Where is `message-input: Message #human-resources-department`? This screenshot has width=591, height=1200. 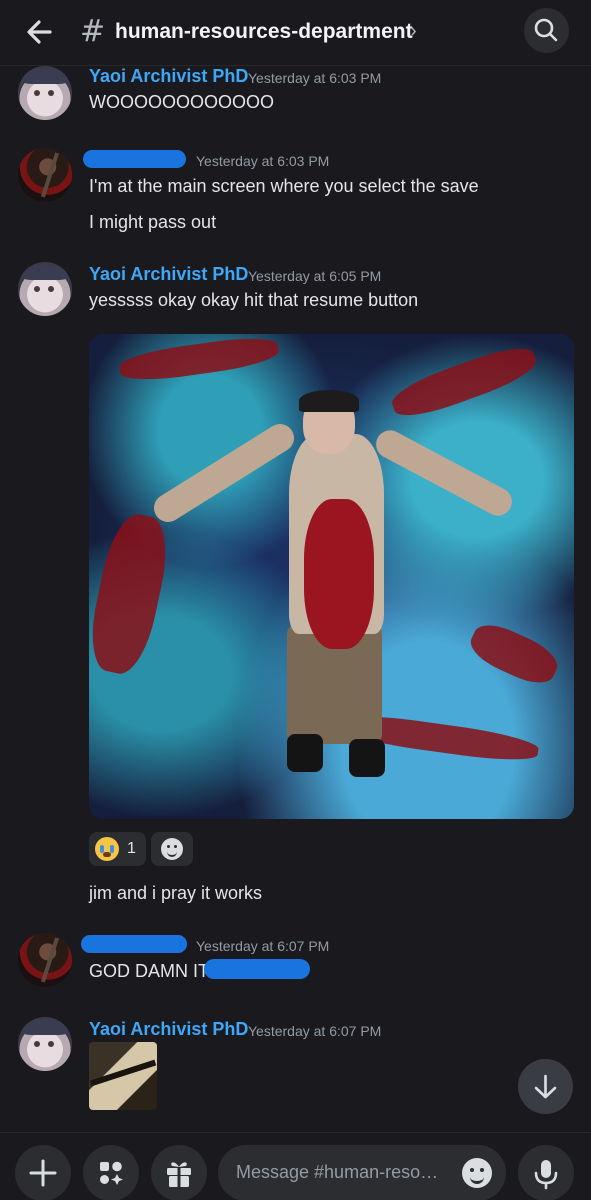 message-input: Message #human-resources-department is located at coordinates (362, 1172).